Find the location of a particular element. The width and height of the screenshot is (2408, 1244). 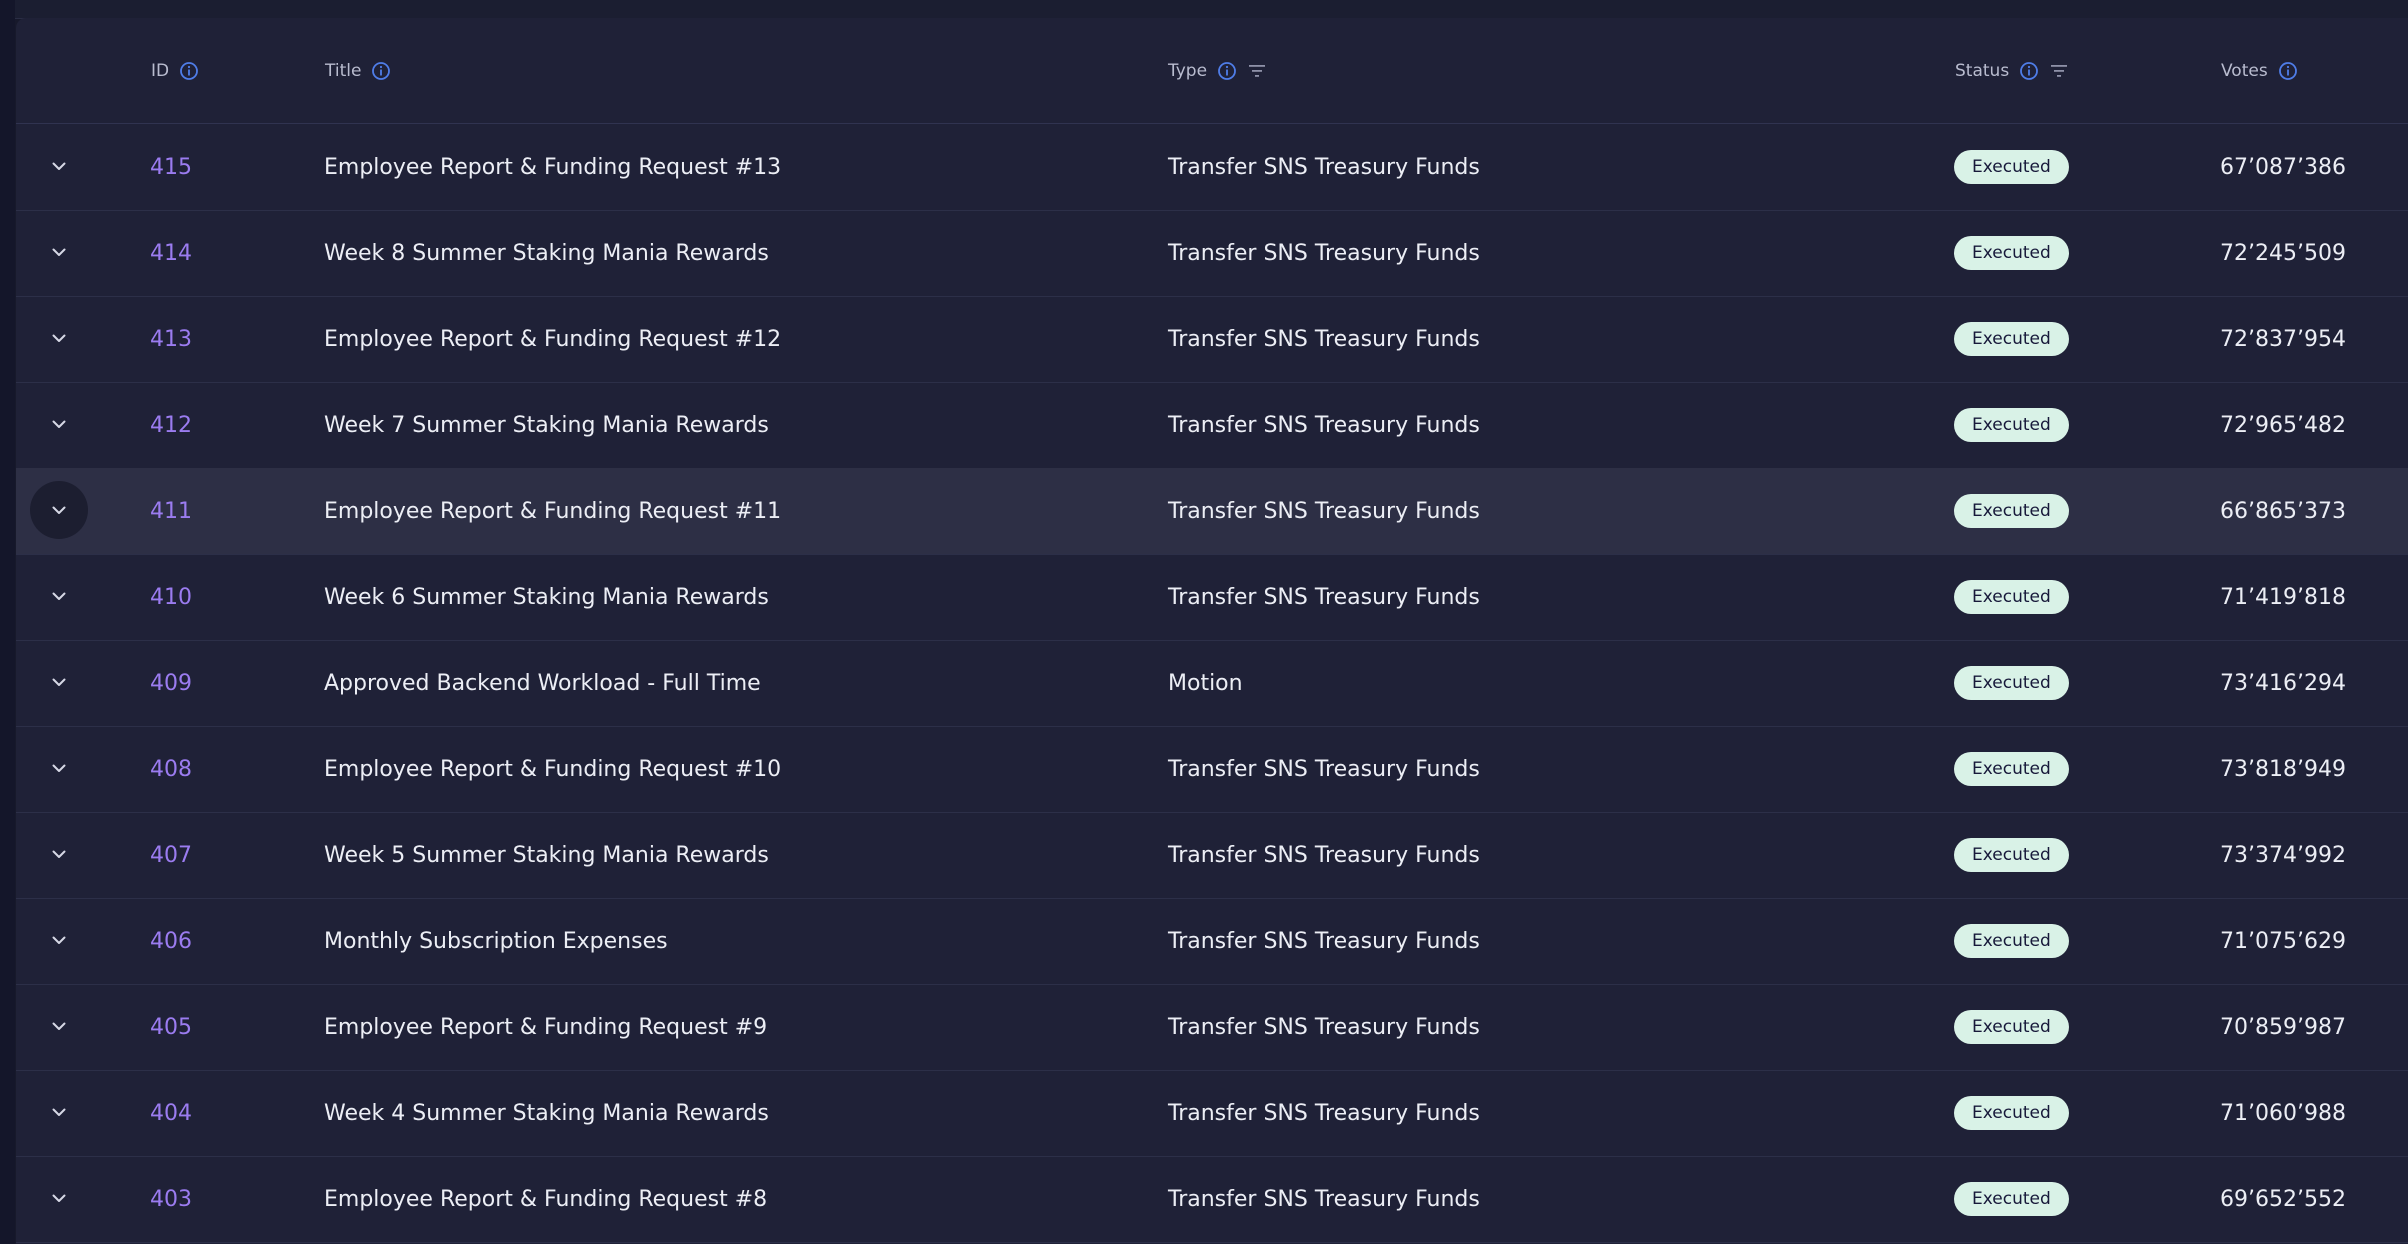

proposal-votes: 73’818’949 is located at coordinates (2283, 769).